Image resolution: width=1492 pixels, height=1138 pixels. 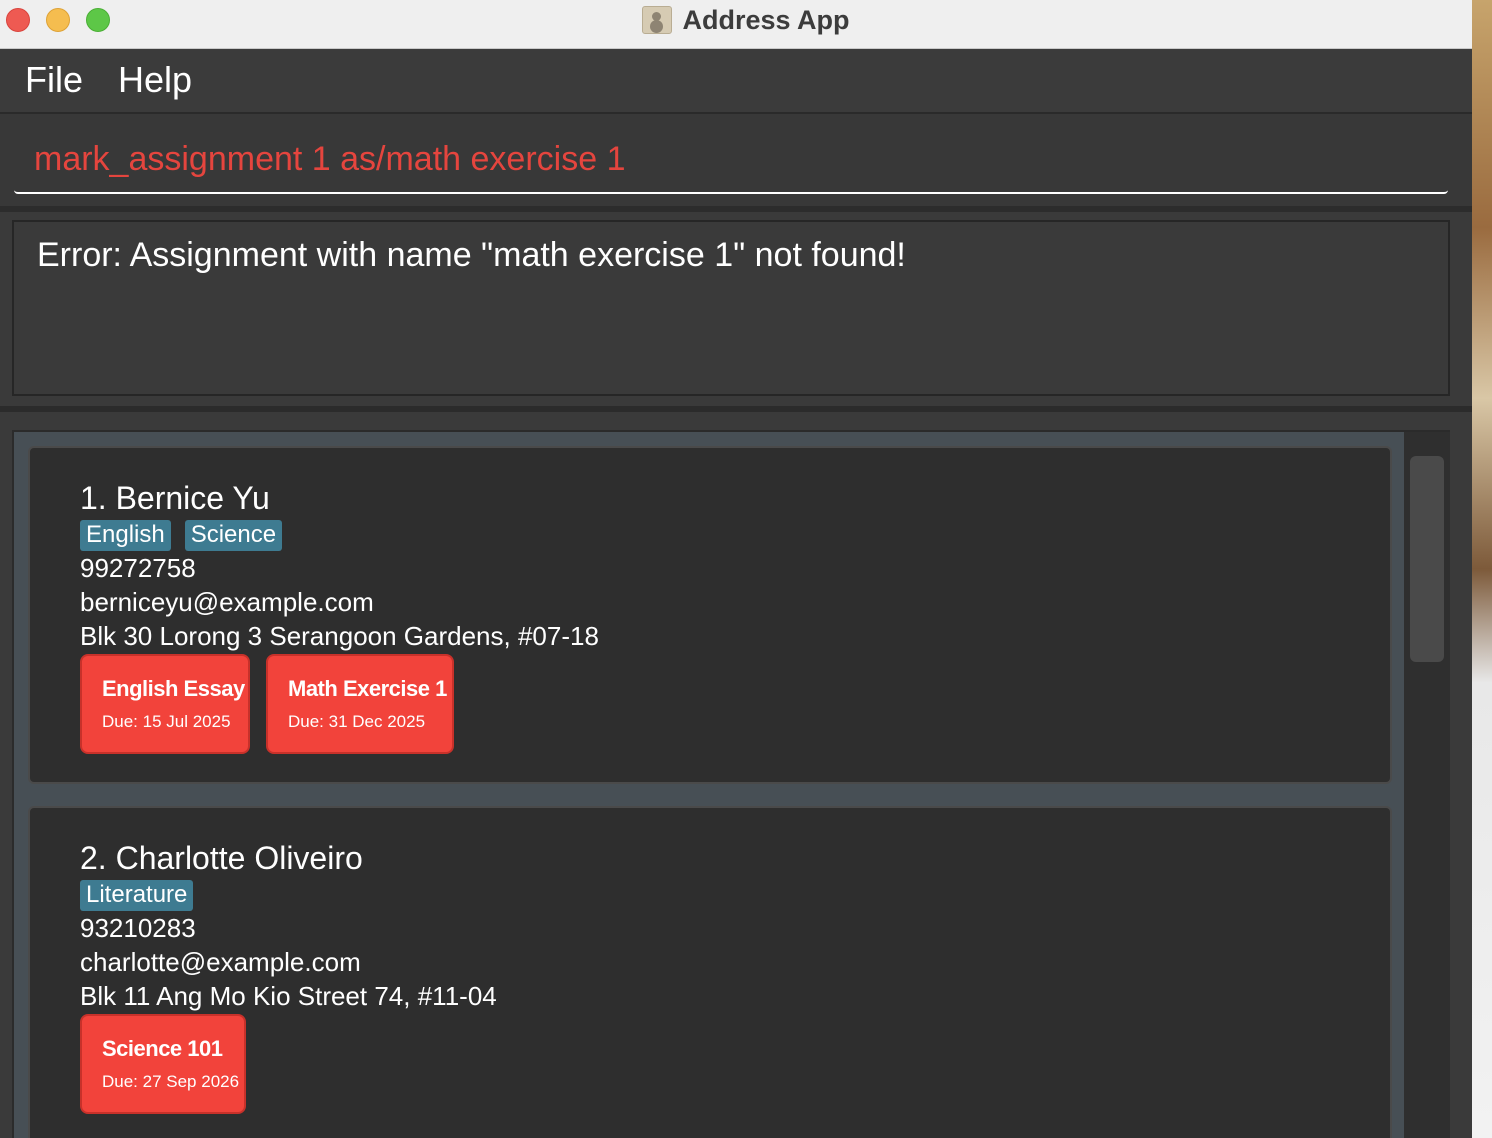 What do you see at coordinates (138, 568) in the screenshot?
I see `person-phone: 99272758` at bounding box center [138, 568].